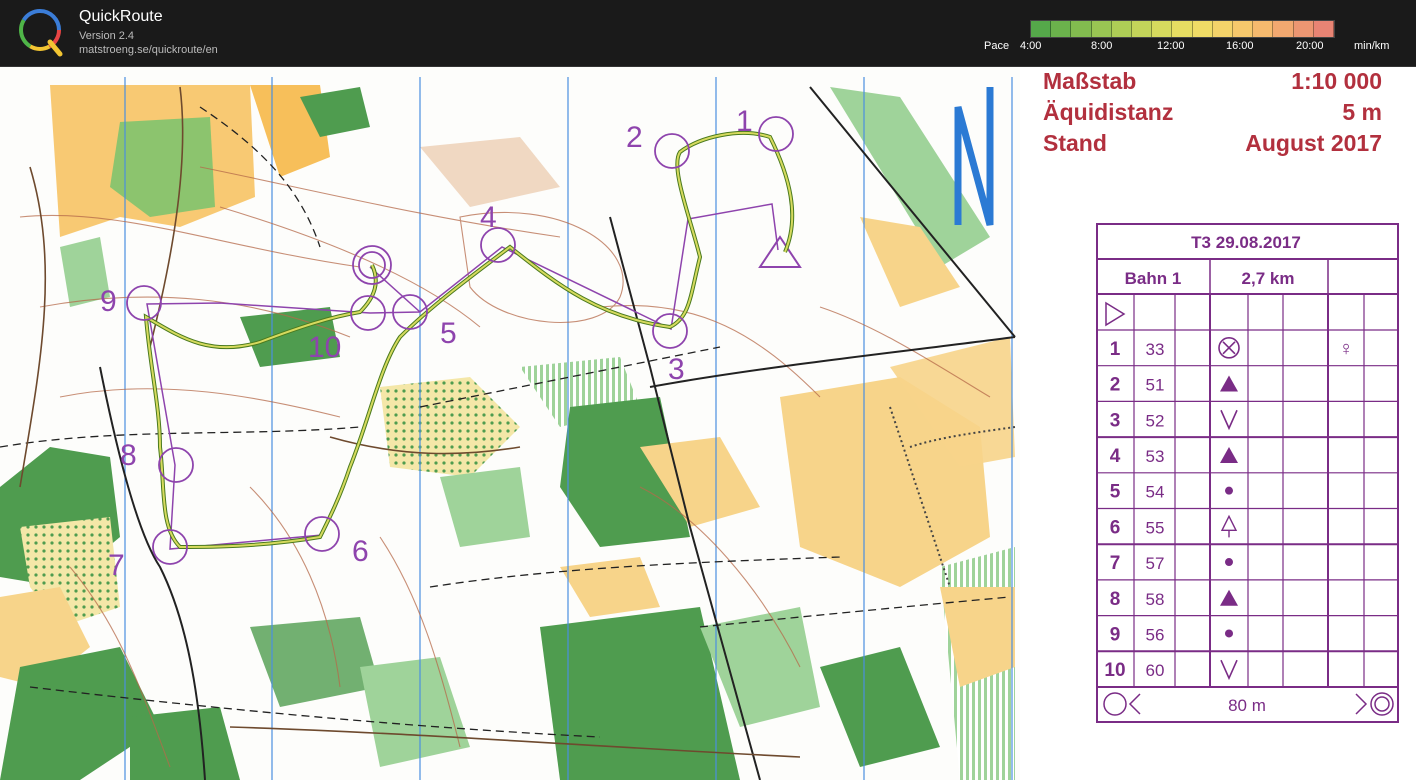 The height and width of the screenshot is (780, 1416). I want to click on contour-label: Äquidistanz, so click(1108, 112).